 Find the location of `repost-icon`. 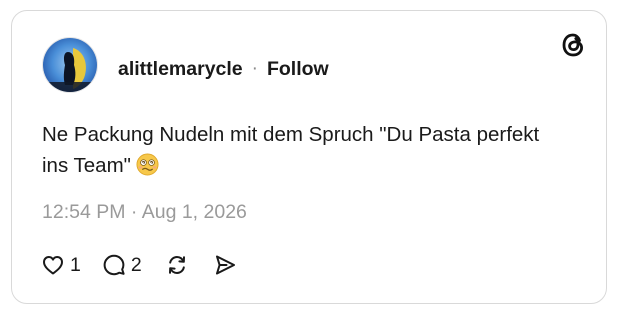

repost-icon is located at coordinates (177, 265).